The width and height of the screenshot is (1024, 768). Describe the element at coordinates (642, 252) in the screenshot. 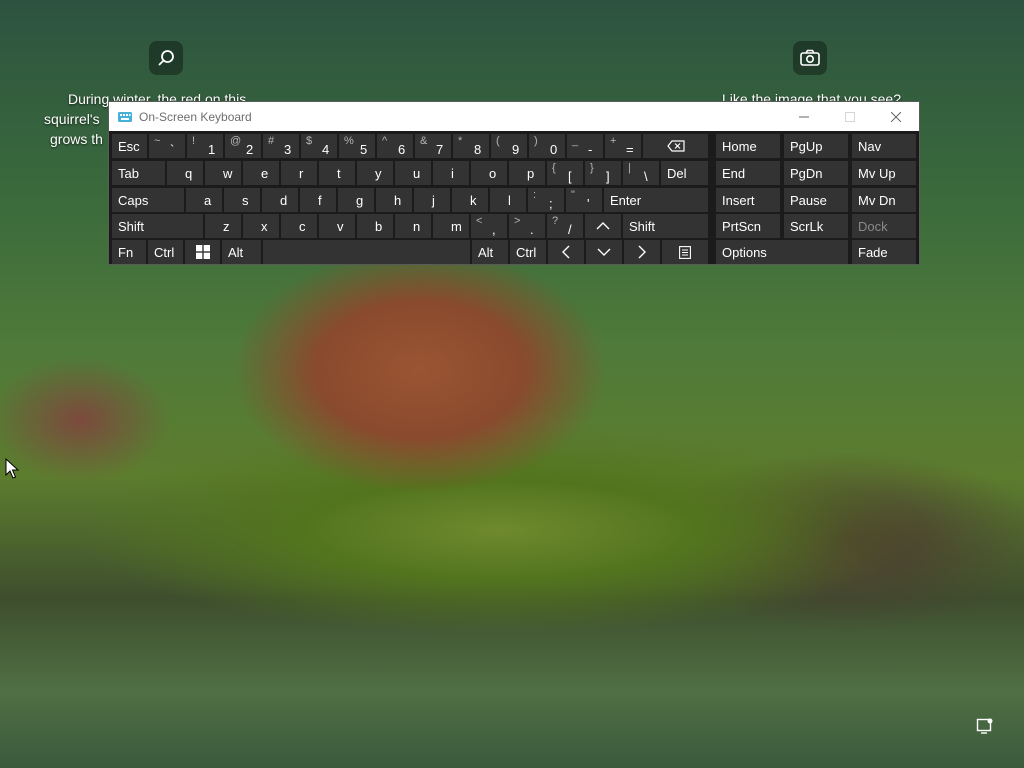

I see `key-right` at that location.